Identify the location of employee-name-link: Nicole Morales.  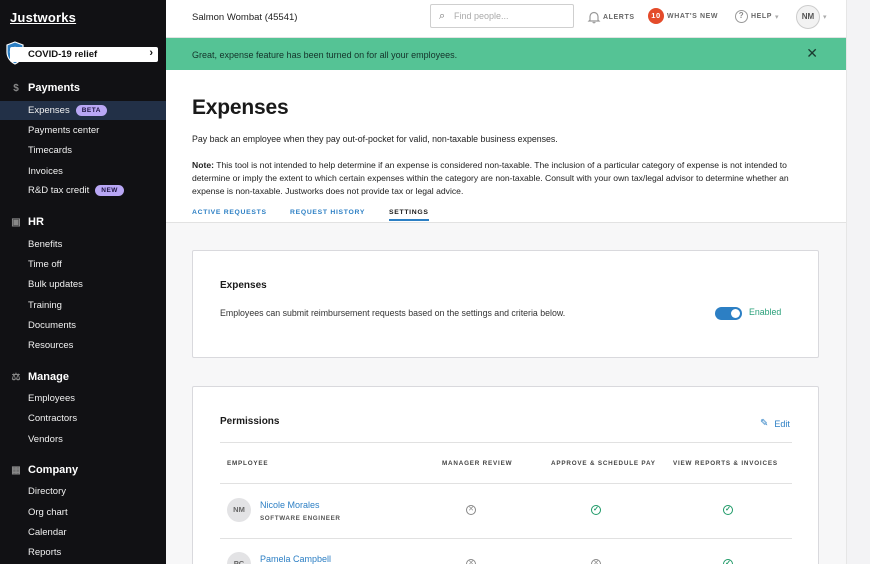
(290, 505).